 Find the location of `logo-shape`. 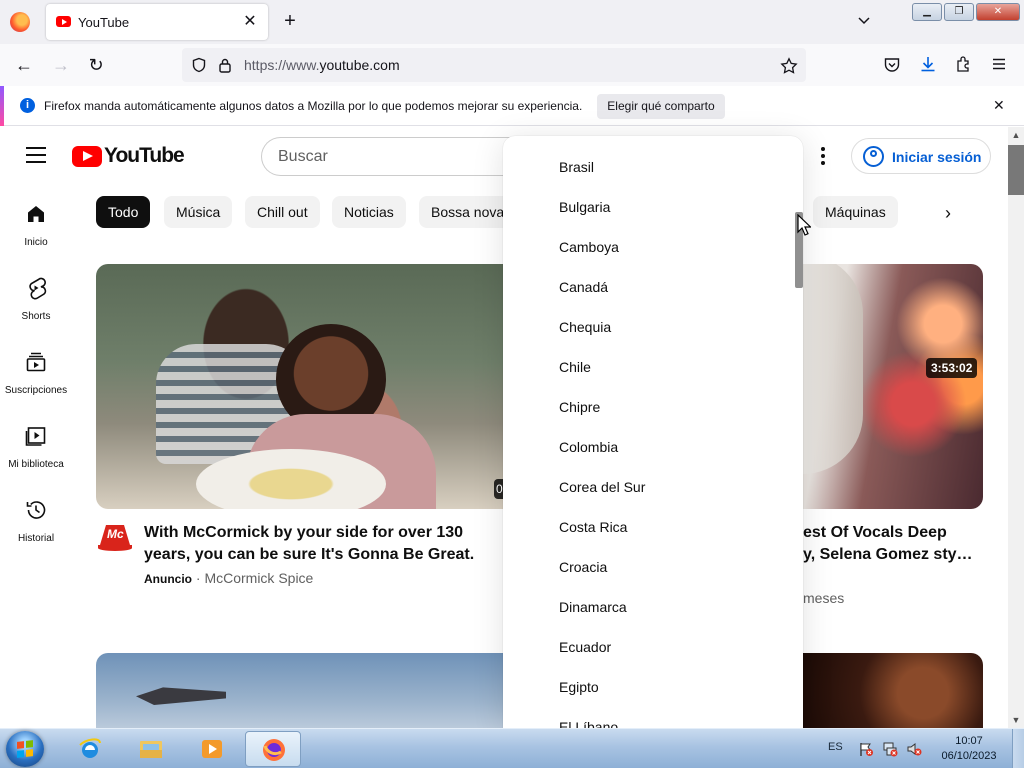

logo-shape is located at coordinates (115, 548).